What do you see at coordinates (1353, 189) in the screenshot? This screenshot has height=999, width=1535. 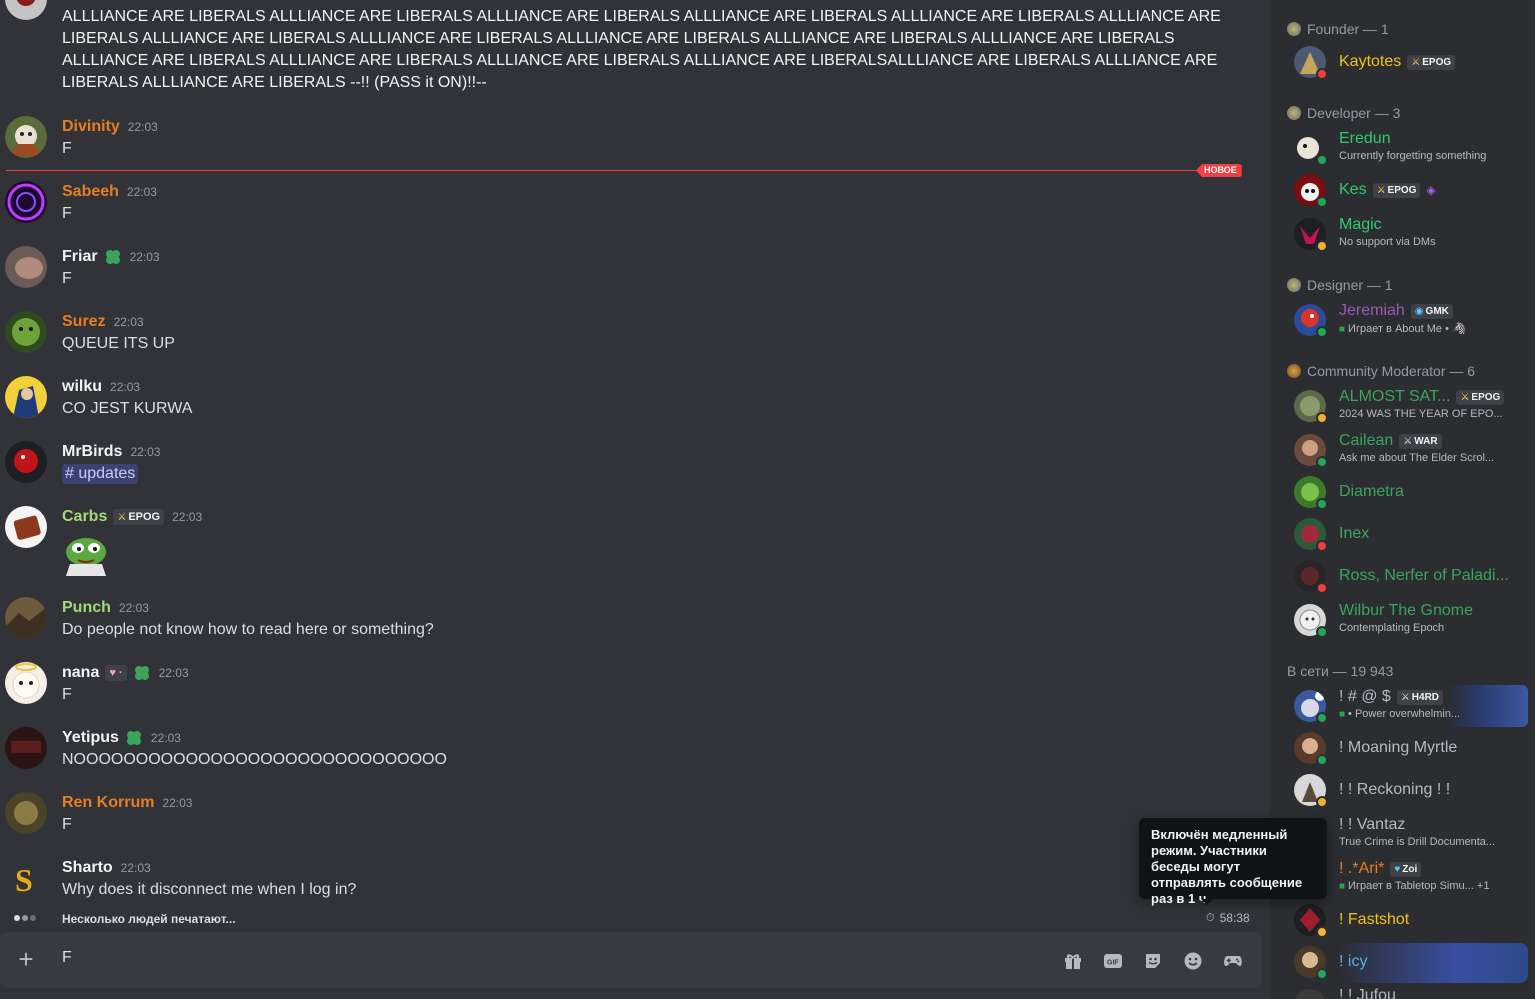 I see `member-name: Kes` at bounding box center [1353, 189].